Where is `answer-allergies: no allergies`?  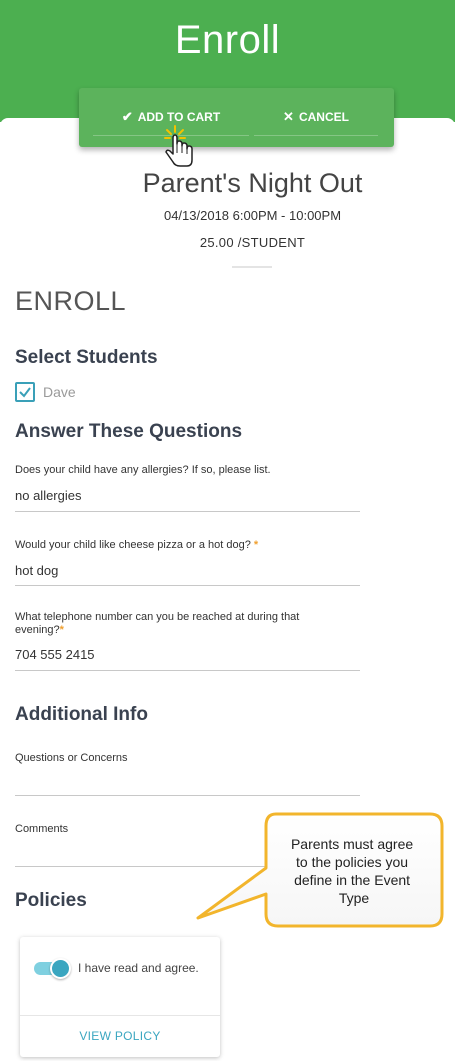 answer-allergies: no allergies is located at coordinates (48, 495).